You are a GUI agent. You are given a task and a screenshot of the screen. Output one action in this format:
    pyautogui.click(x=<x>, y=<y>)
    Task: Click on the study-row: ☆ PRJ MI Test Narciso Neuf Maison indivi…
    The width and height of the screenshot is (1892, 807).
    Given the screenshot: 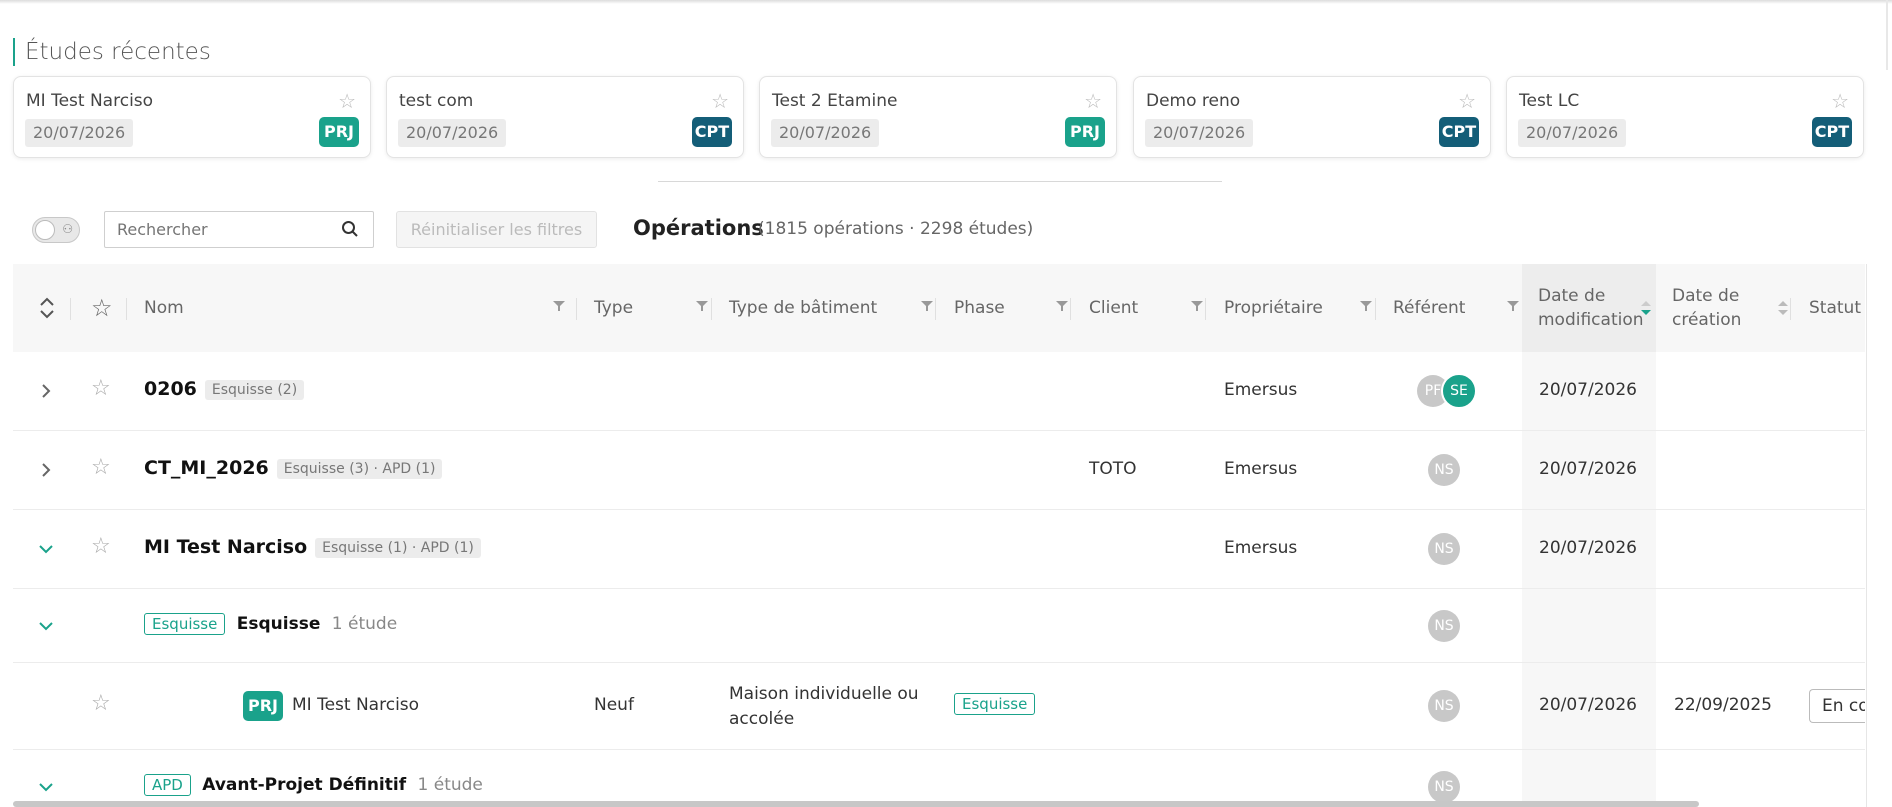 What is the action you would take?
    pyautogui.click(x=939, y=706)
    